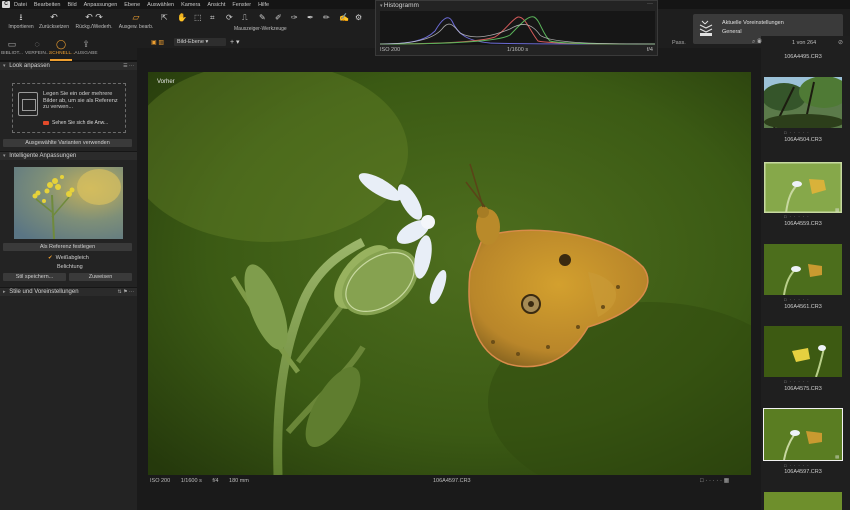 Image resolution: width=850 pixels, height=510 pixels. I want to click on section-styles-controls: ⇅ ⚑ ···, so click(126, 292).